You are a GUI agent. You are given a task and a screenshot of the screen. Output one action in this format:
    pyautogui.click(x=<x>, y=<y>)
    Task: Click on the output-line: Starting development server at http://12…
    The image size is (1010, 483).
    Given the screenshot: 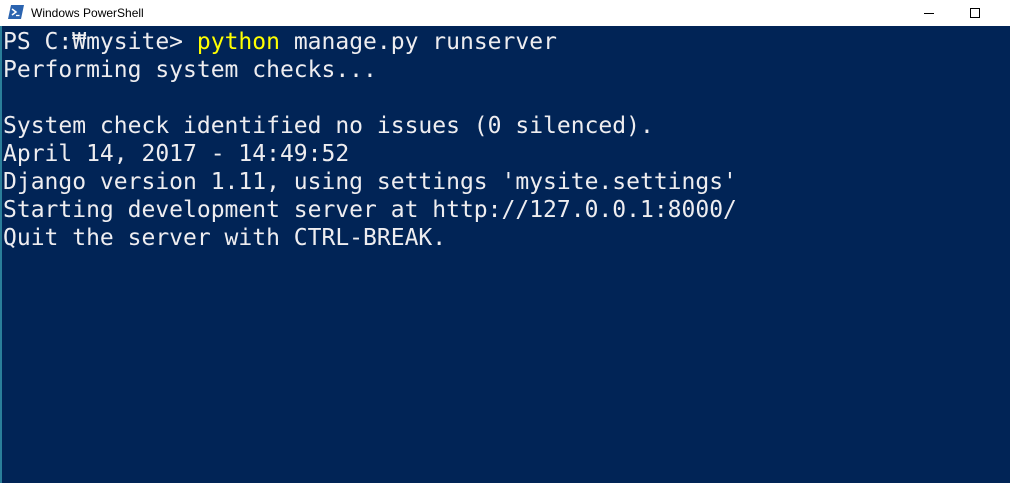 What is the action you would take?
    pyautogui.click(x=370, y=210)
    